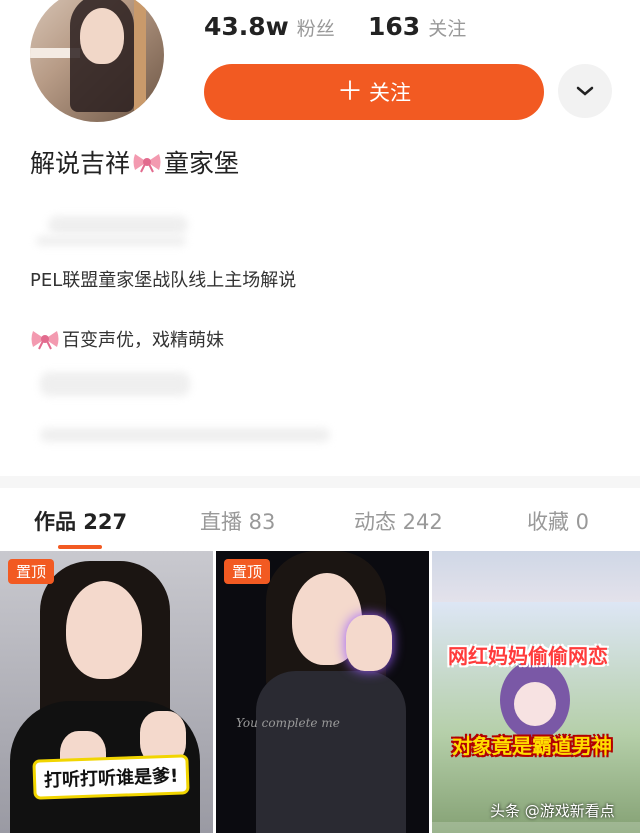 Image resolution: width=640 pixels, height=833 pixels. I want to click on video-thumbnail: 置顶, so click(322, 692).